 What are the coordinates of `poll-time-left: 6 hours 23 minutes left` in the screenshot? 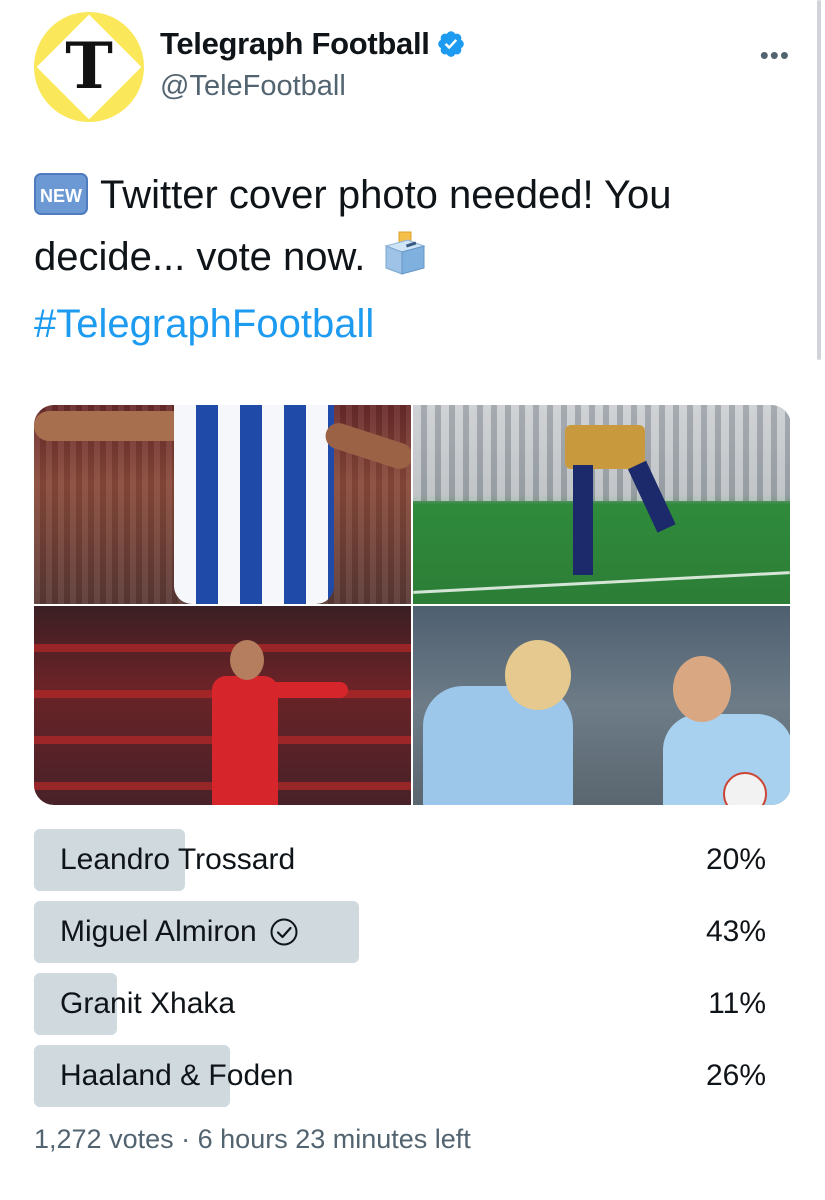 It's located at (334, 1139).